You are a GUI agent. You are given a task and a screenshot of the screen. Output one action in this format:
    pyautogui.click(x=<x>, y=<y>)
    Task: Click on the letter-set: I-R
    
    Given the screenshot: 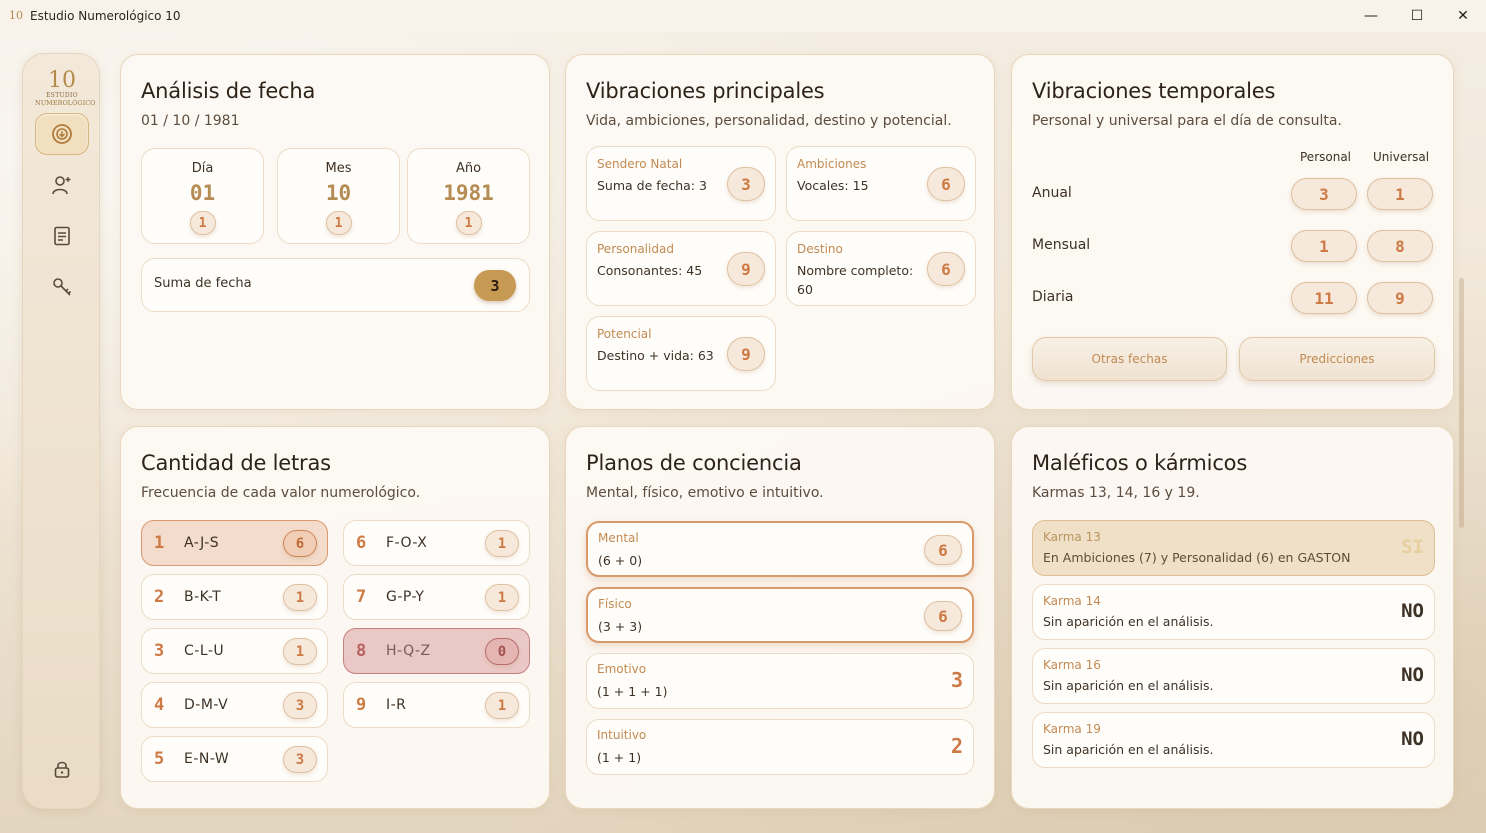 What is the action you would take?
    pyautogui.click(x=396, y=705)
    